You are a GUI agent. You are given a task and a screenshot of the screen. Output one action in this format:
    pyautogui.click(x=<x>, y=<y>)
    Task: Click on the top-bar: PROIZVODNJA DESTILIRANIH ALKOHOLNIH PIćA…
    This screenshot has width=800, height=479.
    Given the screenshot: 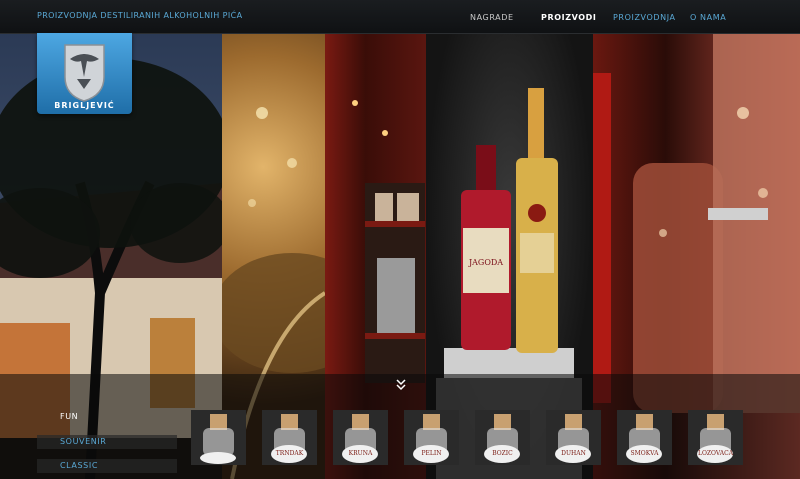 What is the action you would take?
    pyautogui.click(x=400, y=17)
    